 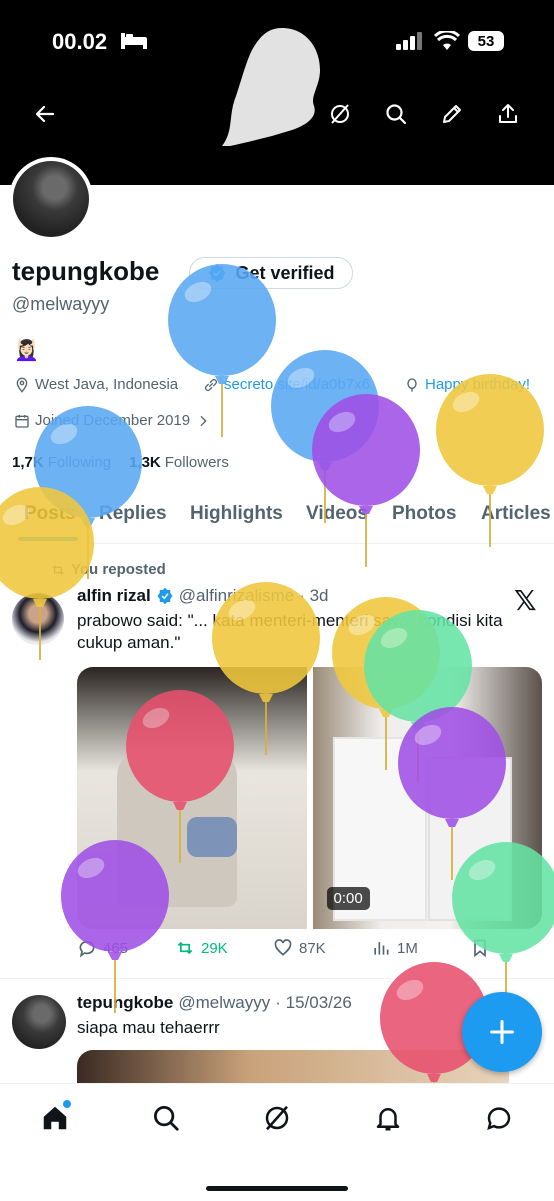 I want to click on reply-icon, so click(x=87, y=949).